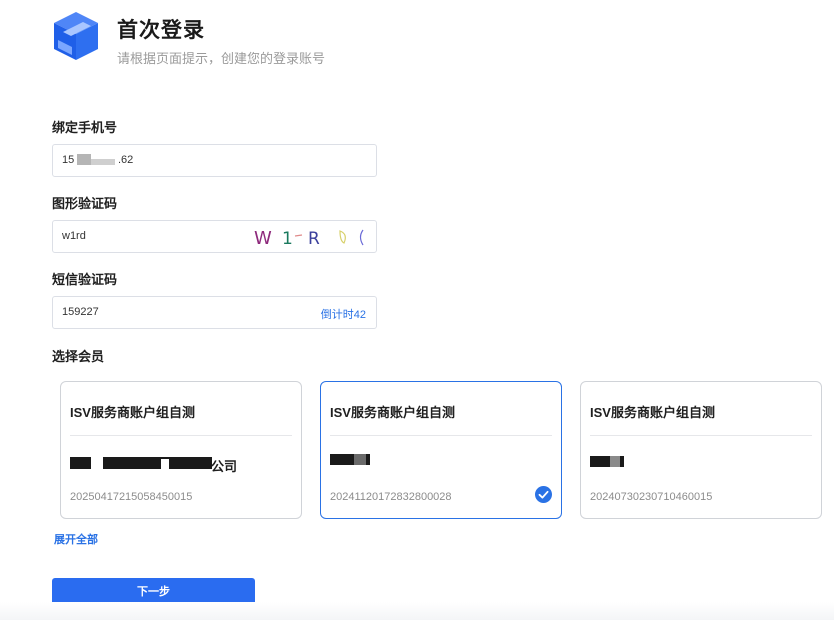  I want to click on phone-value-prefix: 15, so click(68, 160).